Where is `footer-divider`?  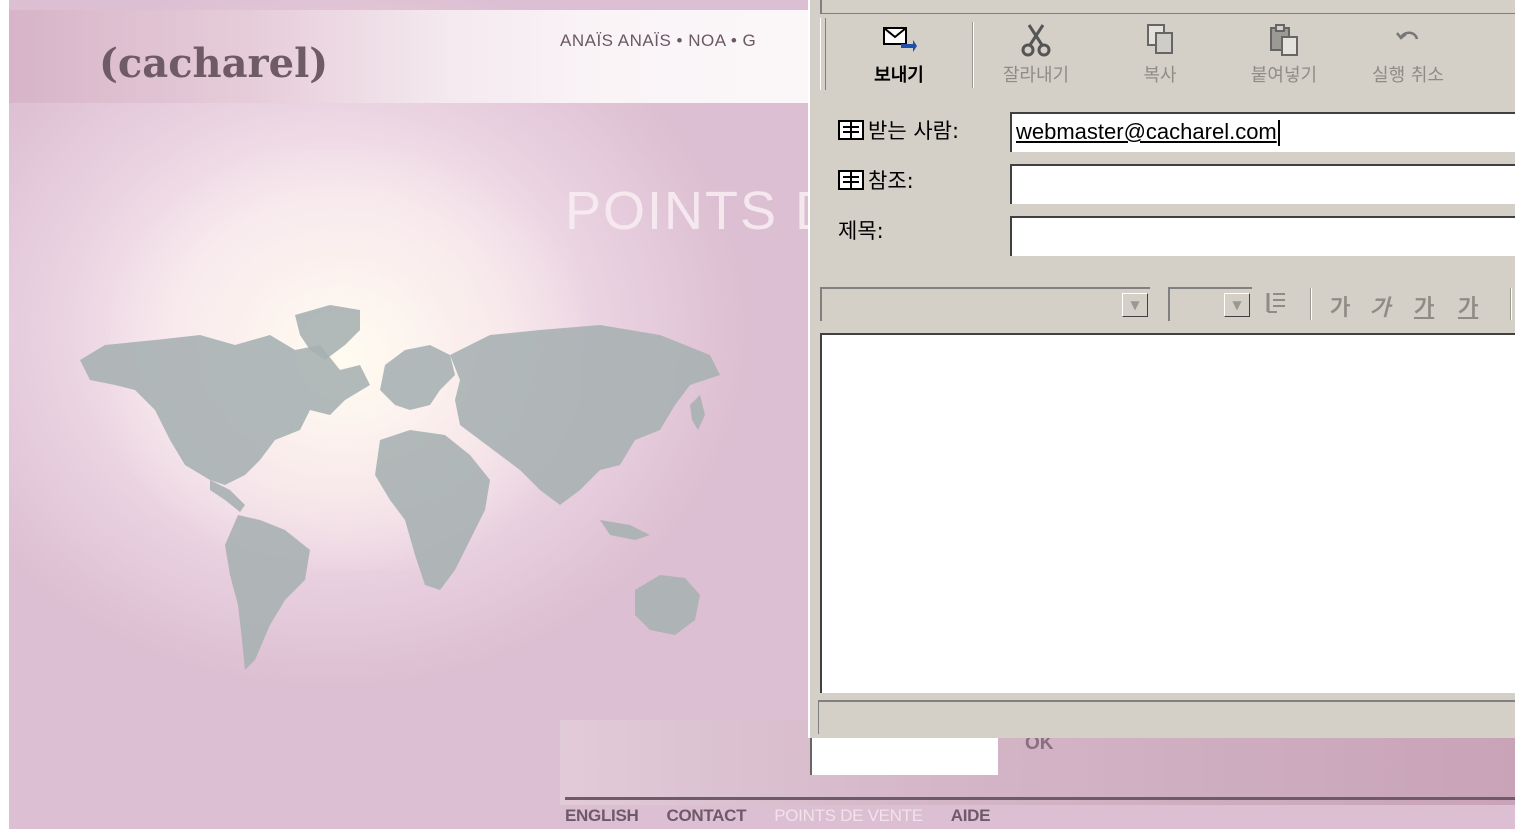 footer-divider is located at coordinates (1040, 798).